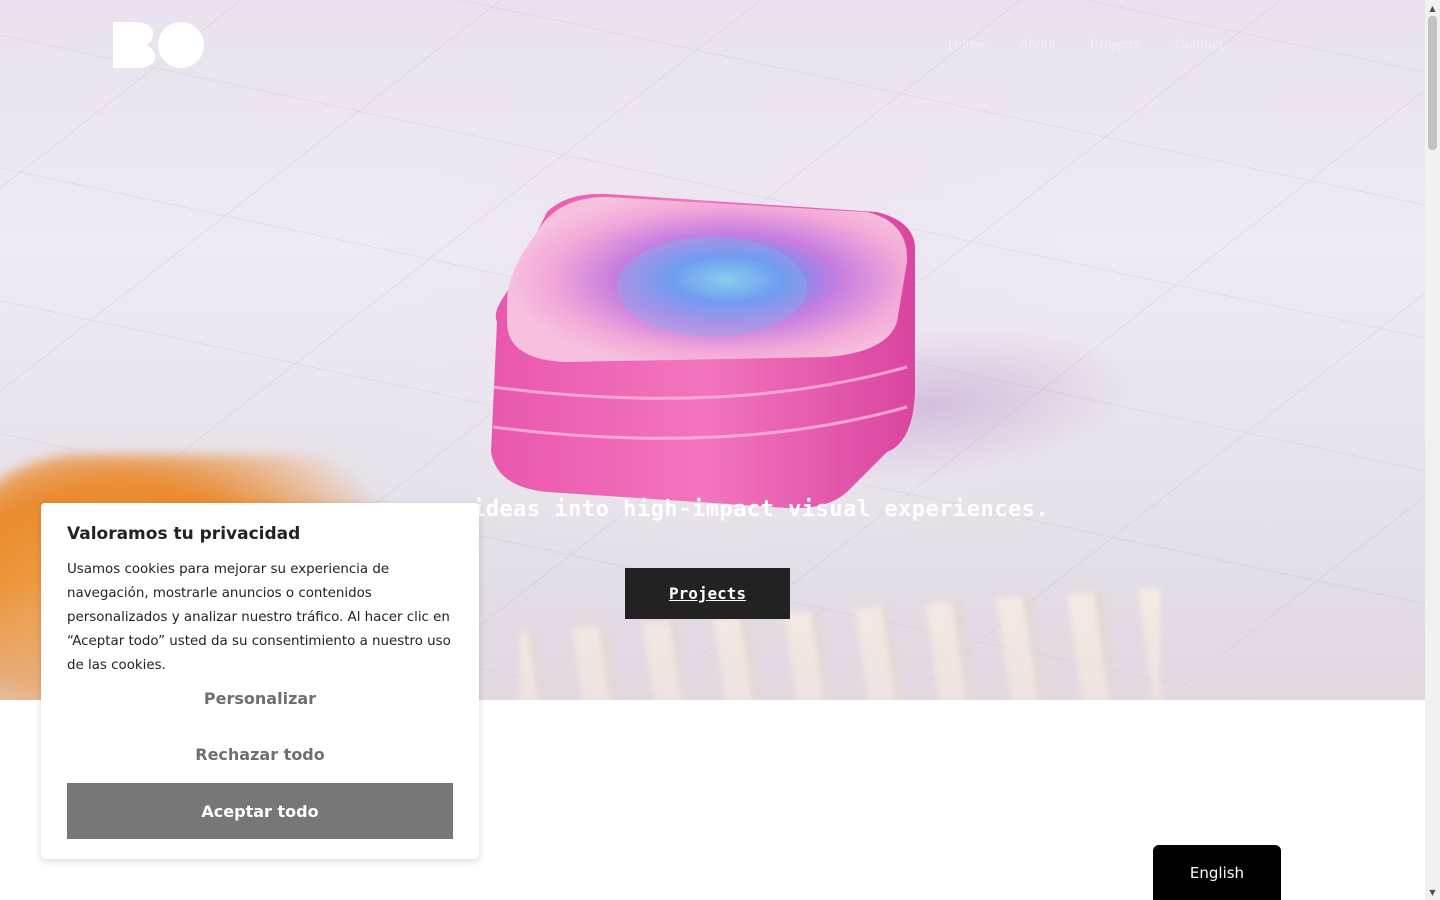  I want to click on cookie-title: Valoramos tu privacidad, so click(184, 534).